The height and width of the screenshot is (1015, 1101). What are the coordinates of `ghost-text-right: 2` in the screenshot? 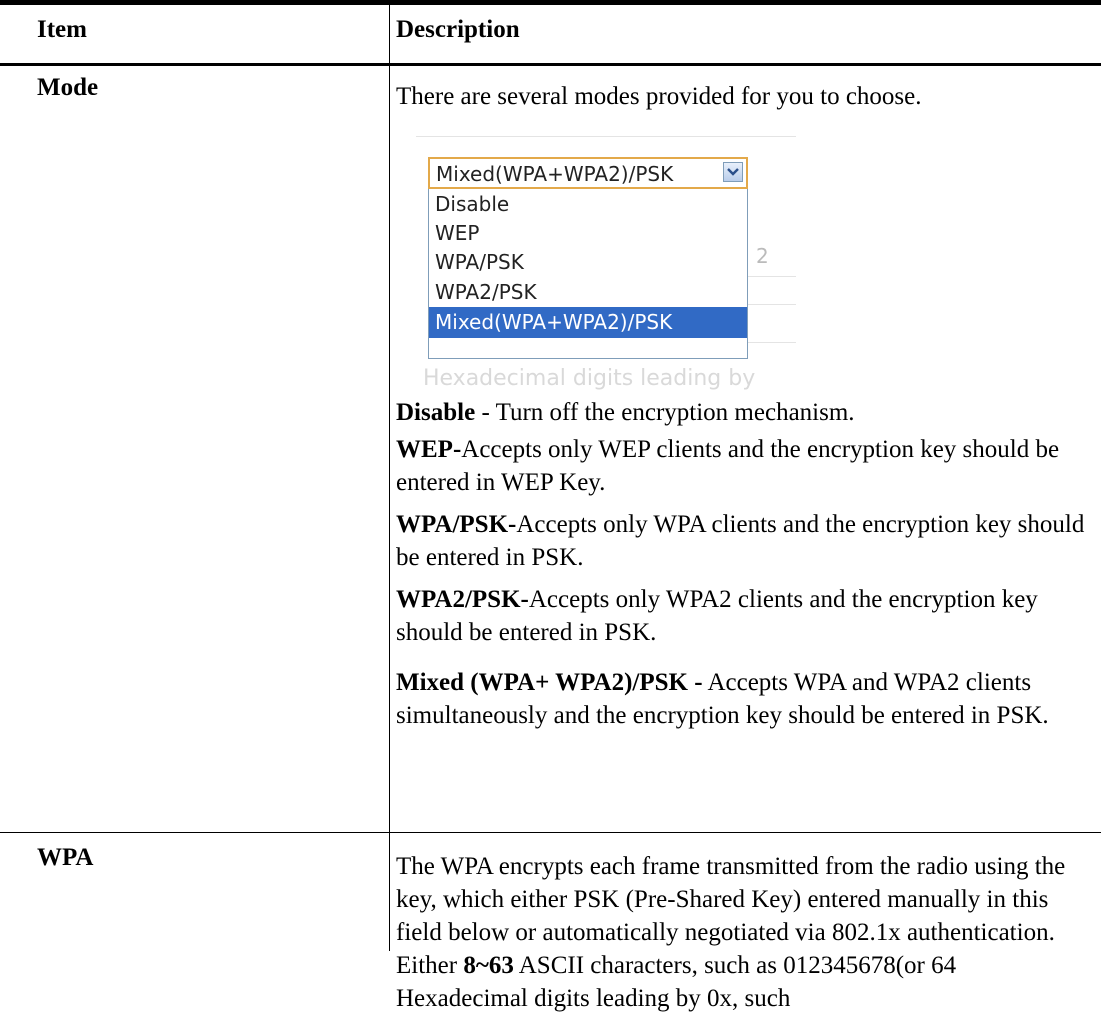 It's located at (762, 256).